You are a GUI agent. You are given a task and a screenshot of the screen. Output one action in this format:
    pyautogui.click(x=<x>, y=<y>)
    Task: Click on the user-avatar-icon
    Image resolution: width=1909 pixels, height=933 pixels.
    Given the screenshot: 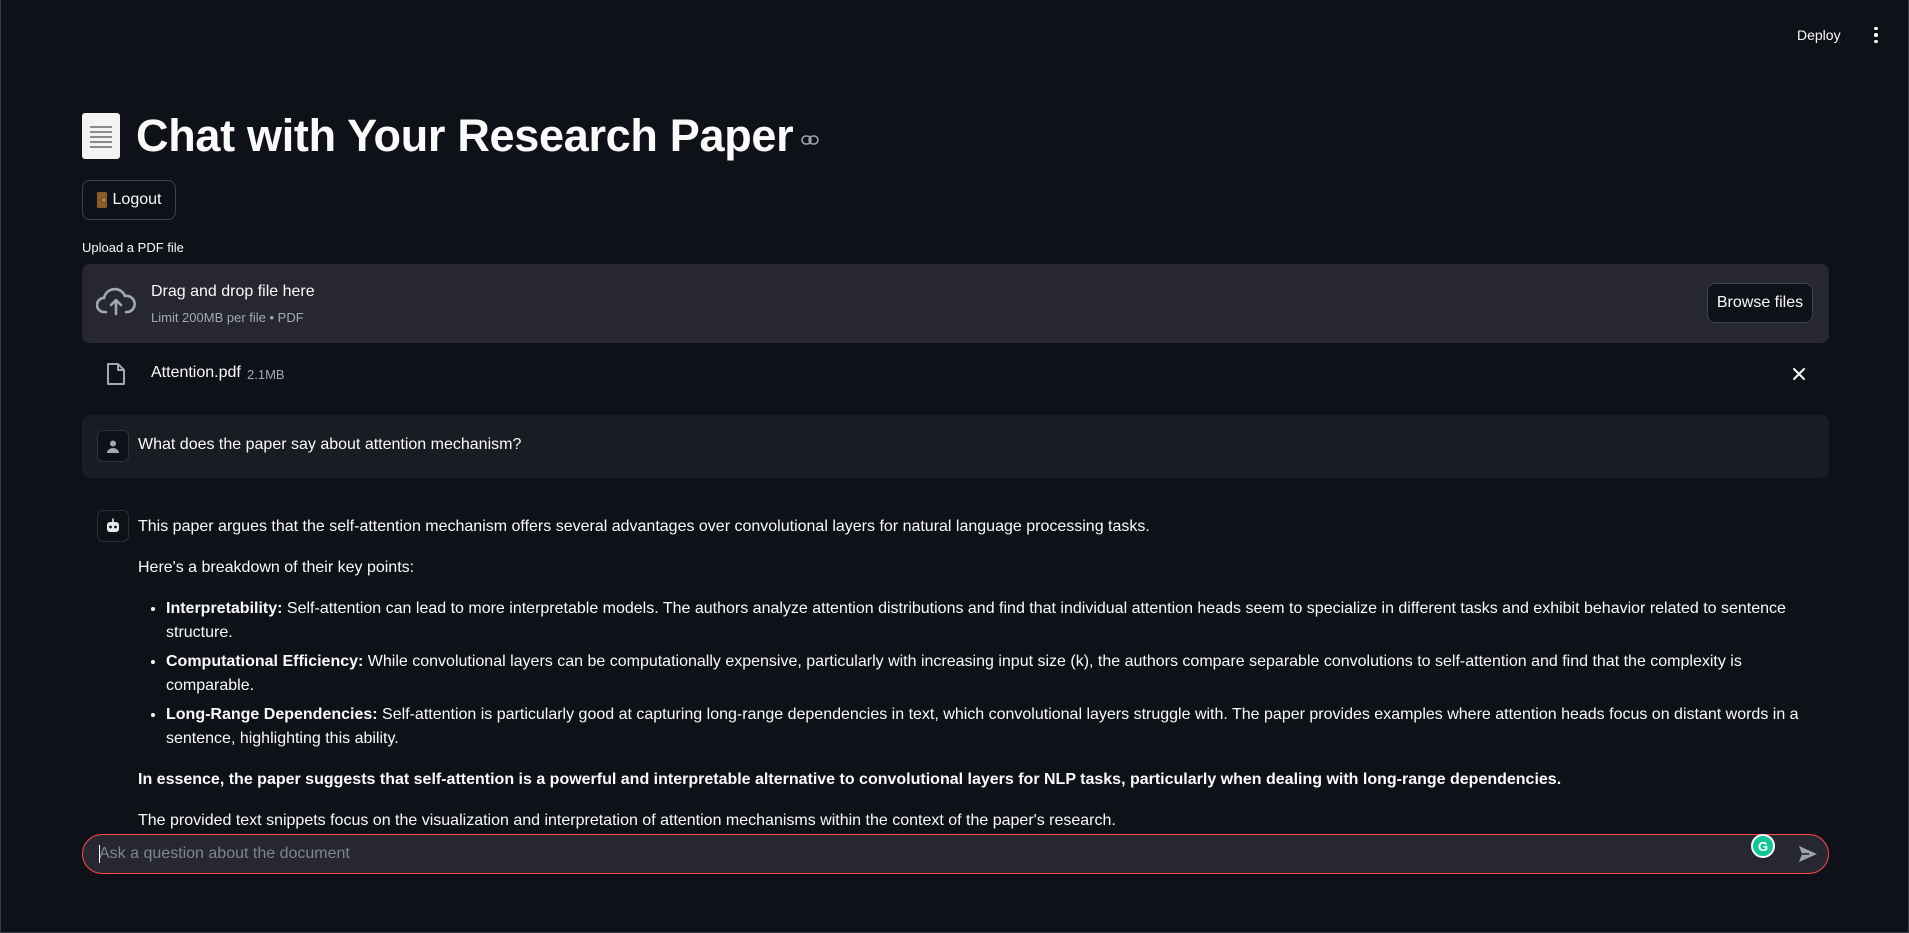 What is the action you would take?
    pyautogui.click(x=113, y=446)
    